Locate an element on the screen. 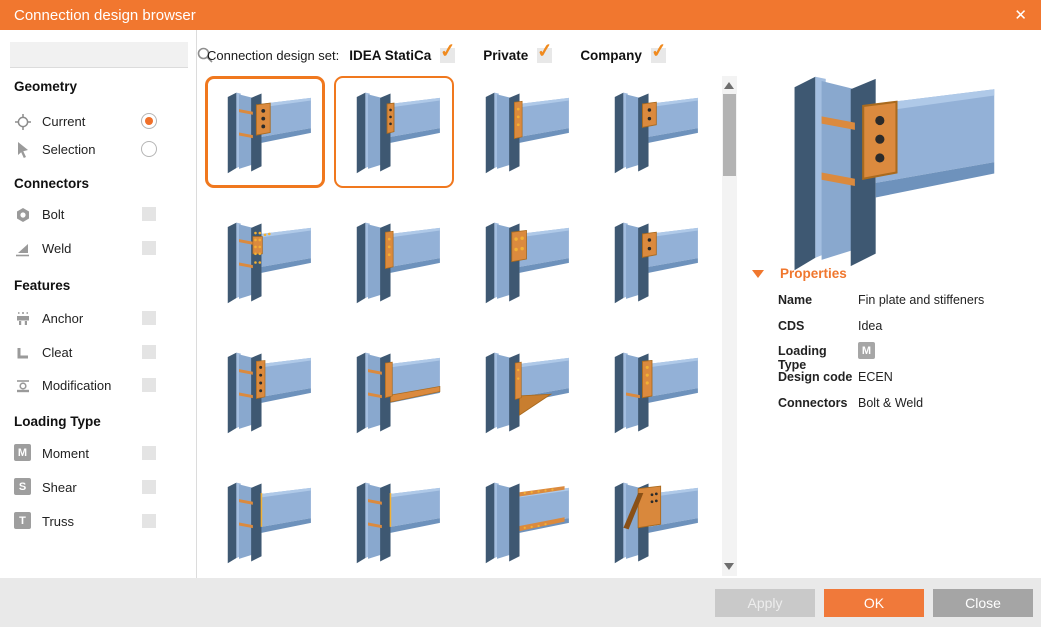  properties-header: Properties is located at coordinates (799, 273).